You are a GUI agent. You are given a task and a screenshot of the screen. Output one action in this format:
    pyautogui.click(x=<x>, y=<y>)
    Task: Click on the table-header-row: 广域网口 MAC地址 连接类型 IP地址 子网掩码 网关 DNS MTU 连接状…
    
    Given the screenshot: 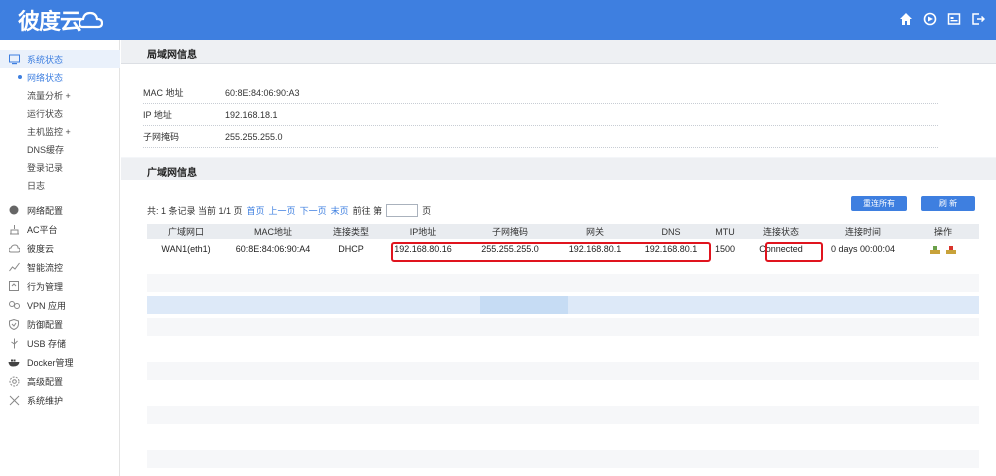 What is the action you would take?
    pyautogui.click(x=563, y=231)
    